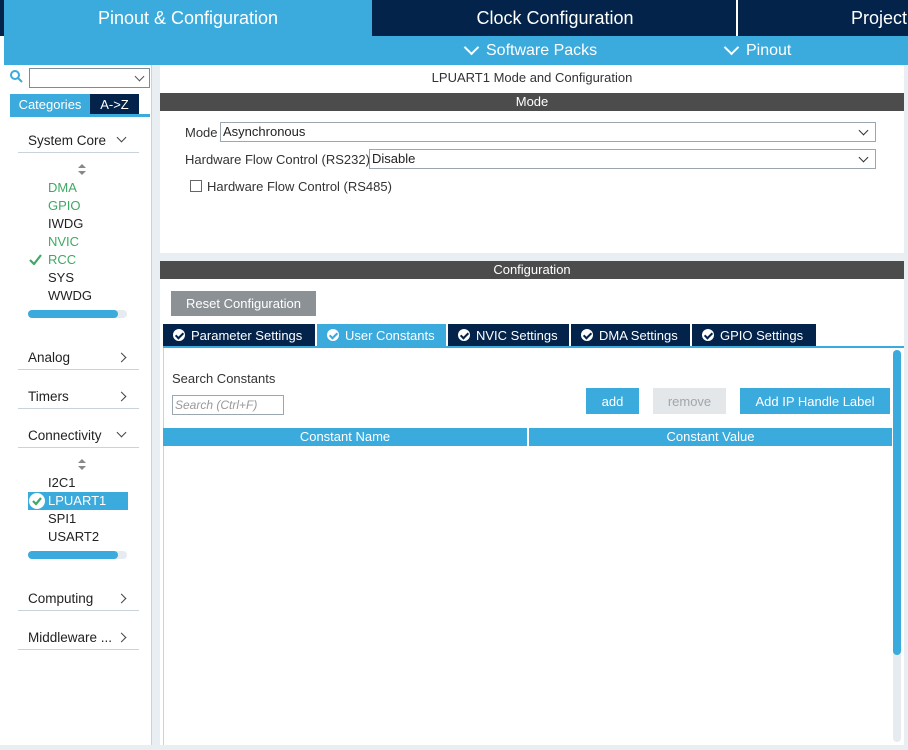 The image size is (908, 750). Describe the element at coordinates (70, 296) in the screenshot. I see `peripheral-wwdg: WWDG` at that location.